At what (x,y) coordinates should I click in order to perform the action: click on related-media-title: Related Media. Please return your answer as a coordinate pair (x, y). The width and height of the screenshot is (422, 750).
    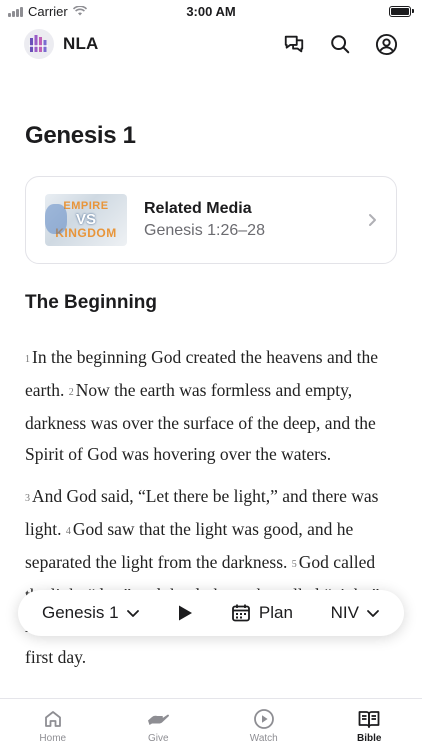
    Looking at the image, I should click on (198, 208).